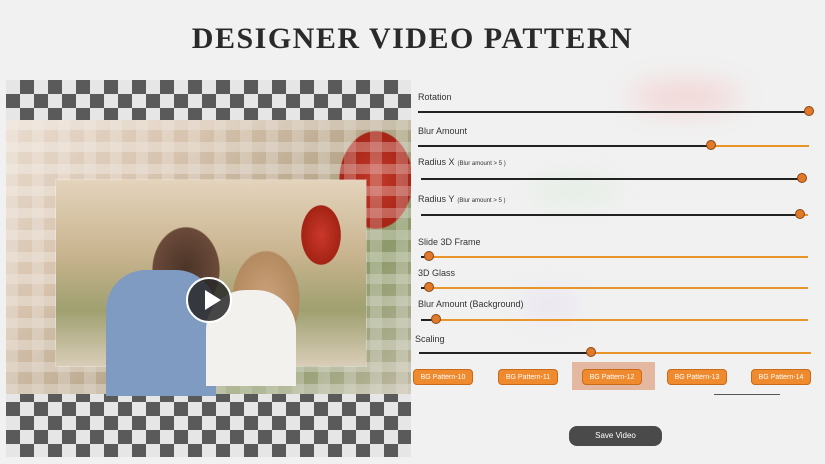 Image resolution: width=825 pixels, height=464 pixels. I want to click on slider-label-text: Blur Amount (Background), so click(471, 304).